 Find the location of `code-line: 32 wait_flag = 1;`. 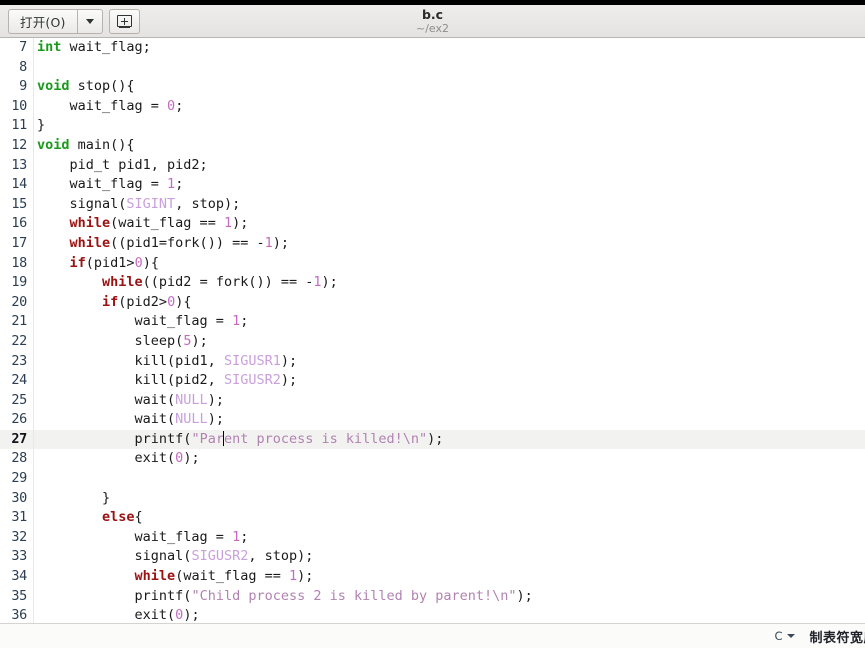

code-line: 32 wait_flag = 1; is located at coordinates (432, 538).